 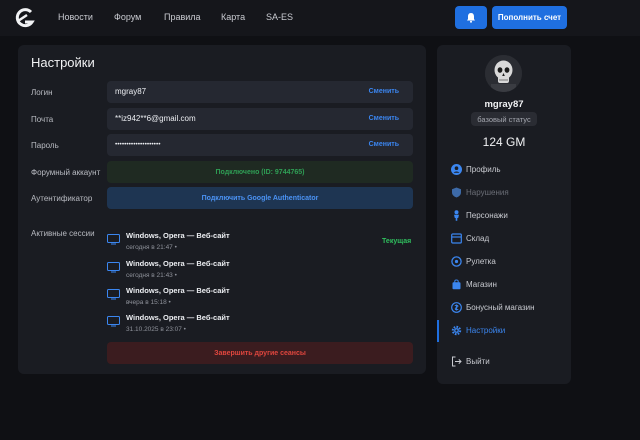 I want to click on change-password-button: Сменить, so click(x=384, y=144).